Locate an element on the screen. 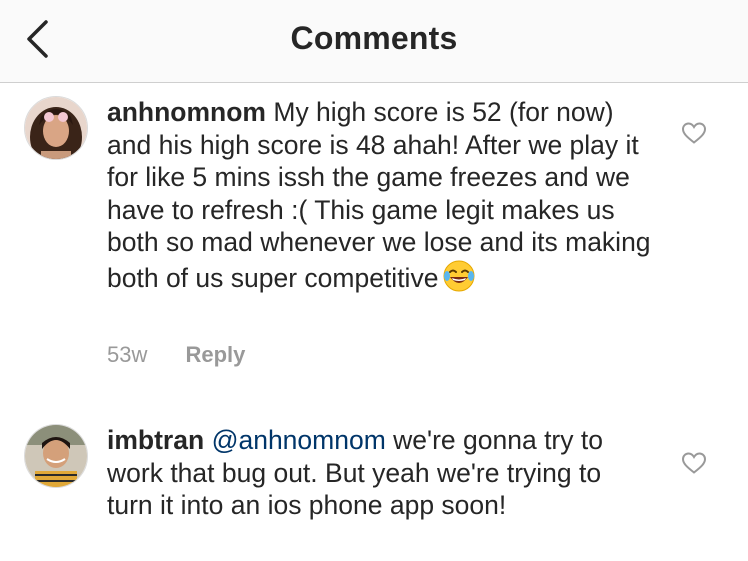 This screenshot has width=748, height=561. mention-link: @anhnomnom is located at coordinates (299, 440).